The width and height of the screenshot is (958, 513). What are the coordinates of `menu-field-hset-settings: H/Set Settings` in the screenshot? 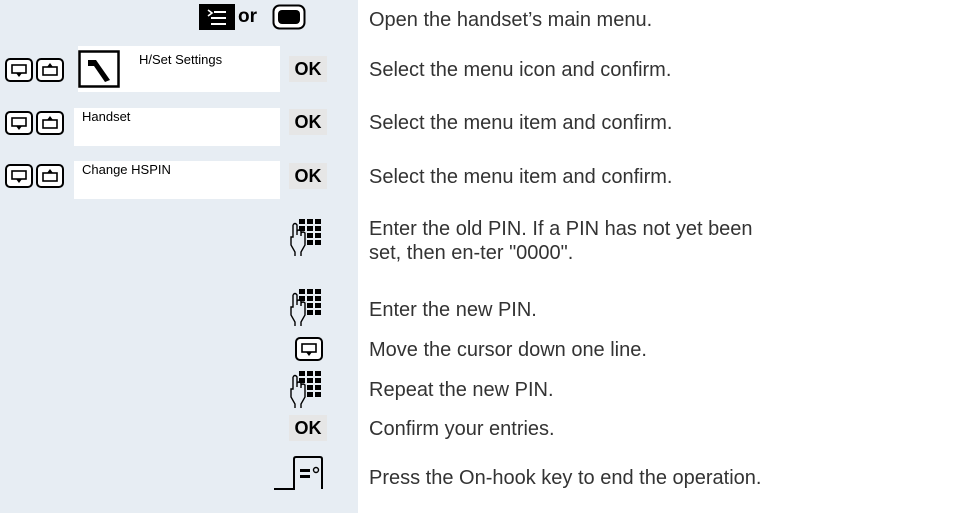 It's located at (179, 69).